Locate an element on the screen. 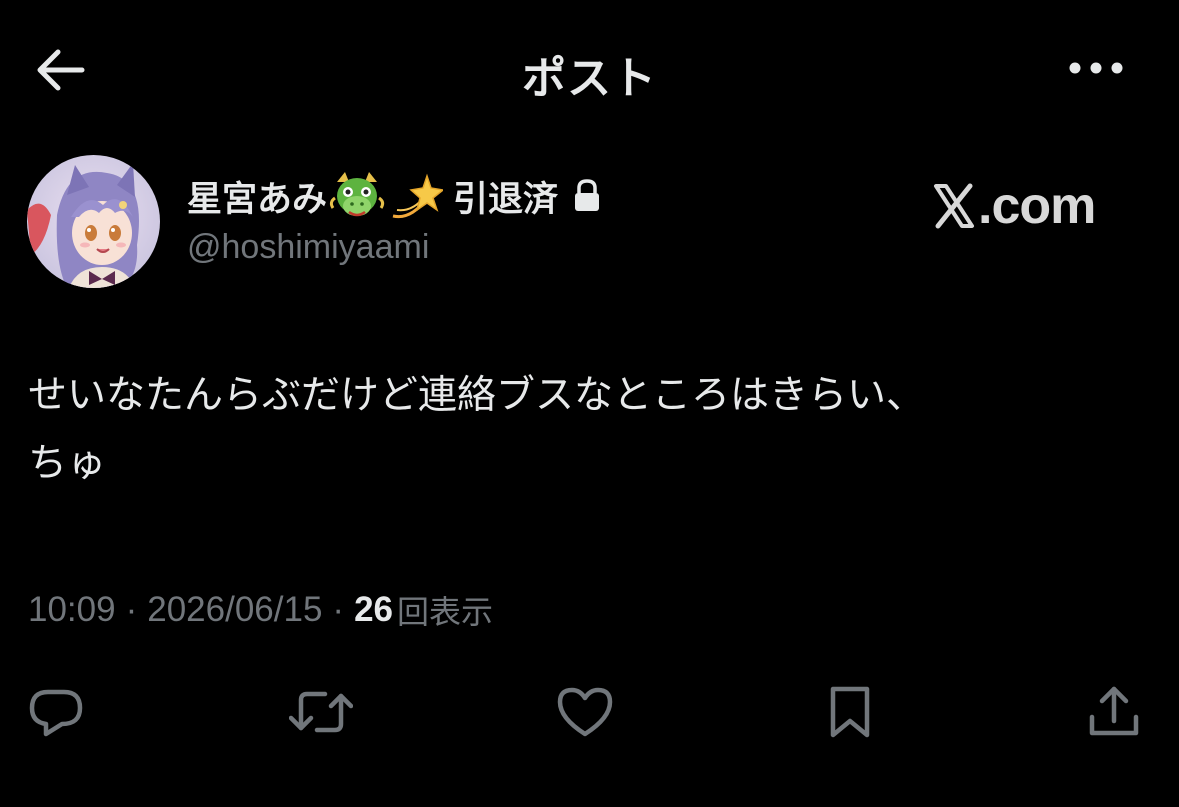  views-label: 回表示 is located at coordinates (445, 612).